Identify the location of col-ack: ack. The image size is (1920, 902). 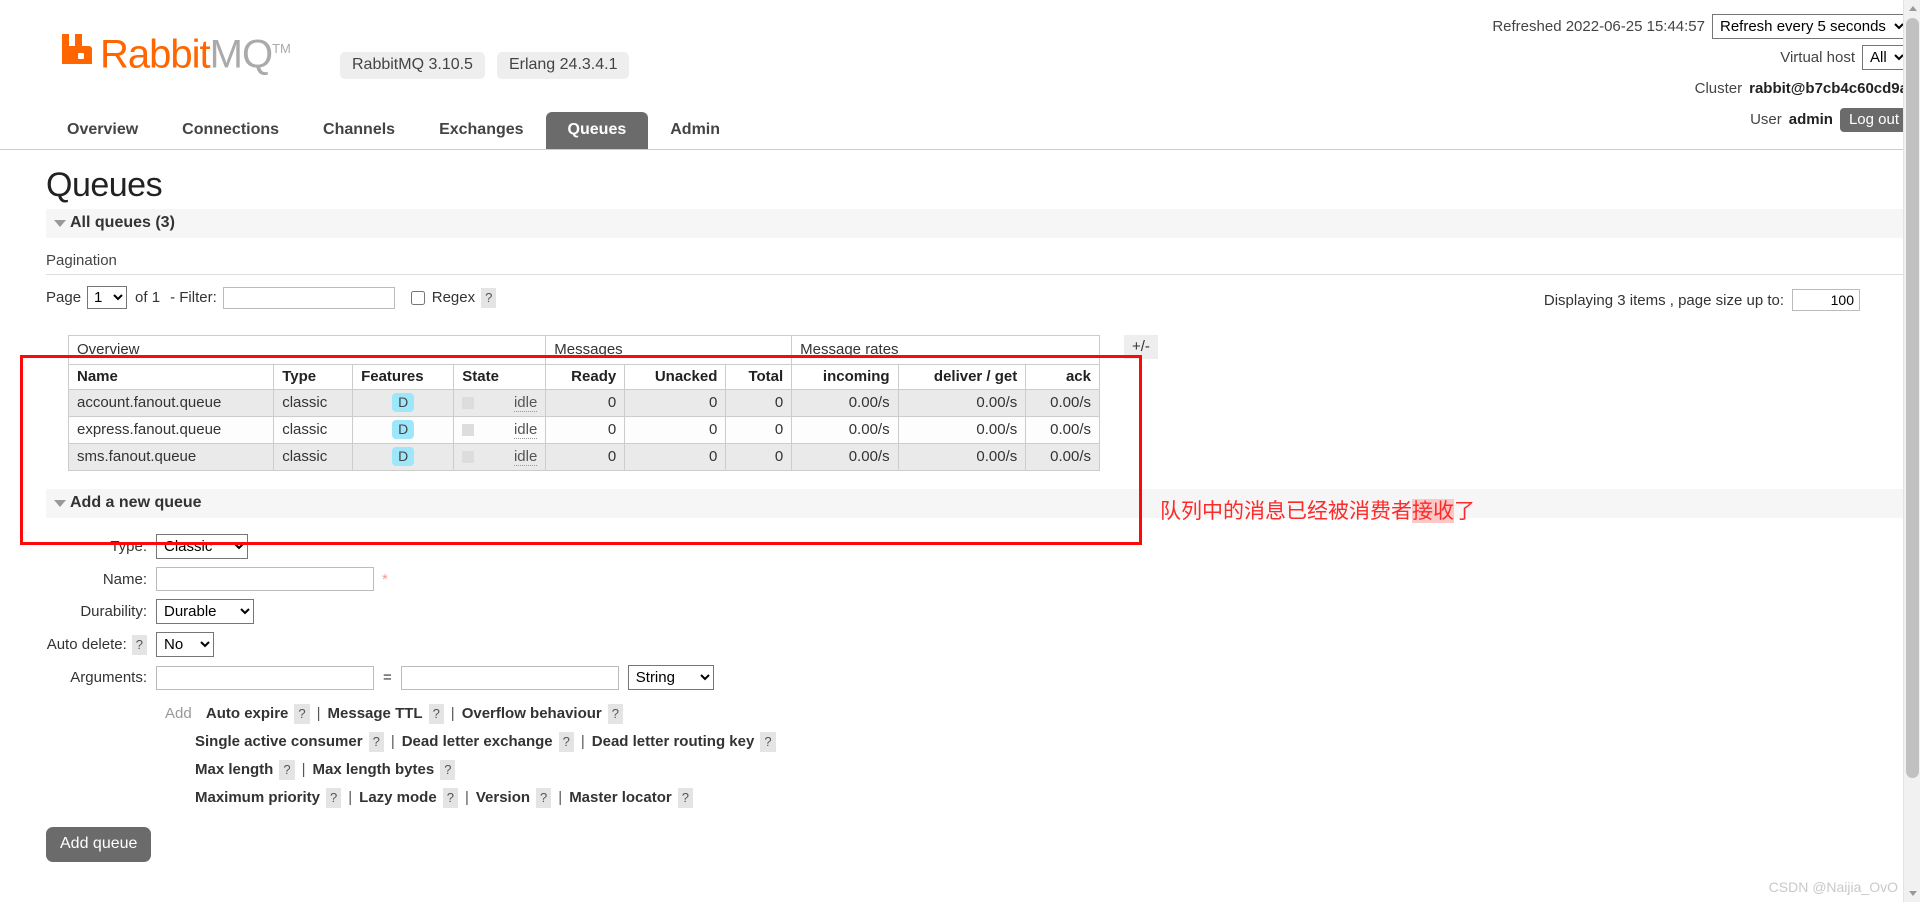
(1062, 377).